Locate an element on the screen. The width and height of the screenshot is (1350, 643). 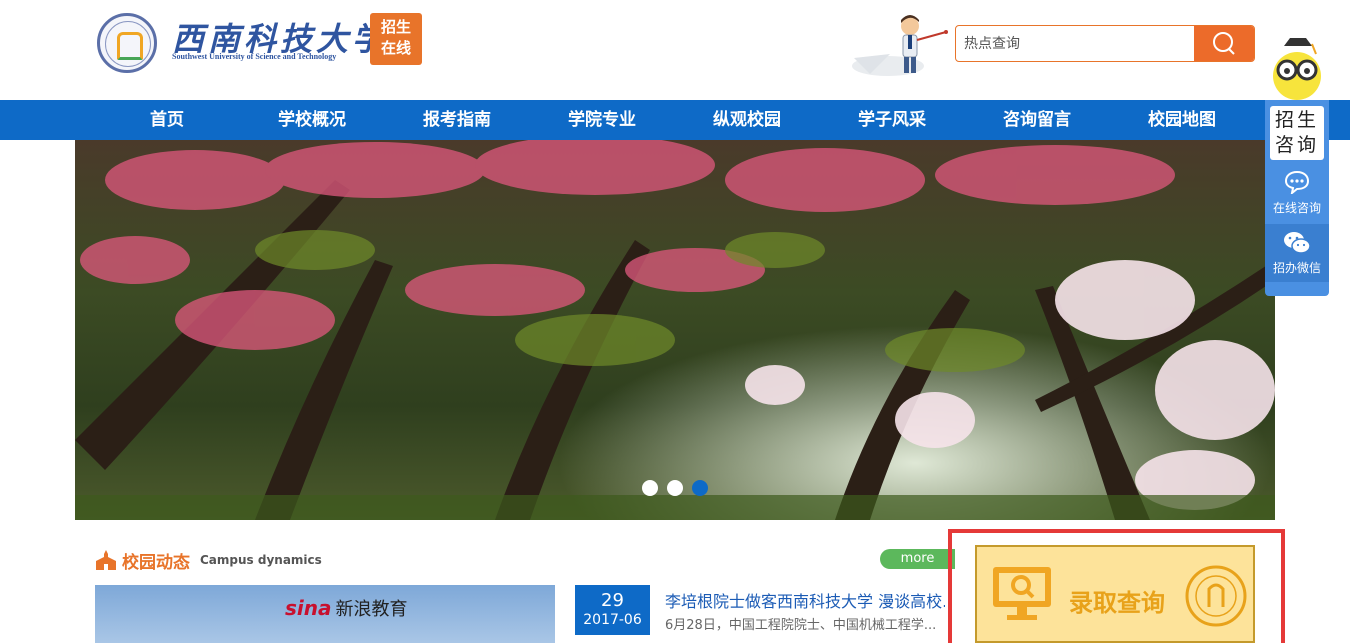
nav-item-campus-map: 校园地图 is located at coordinates (1182, 120).